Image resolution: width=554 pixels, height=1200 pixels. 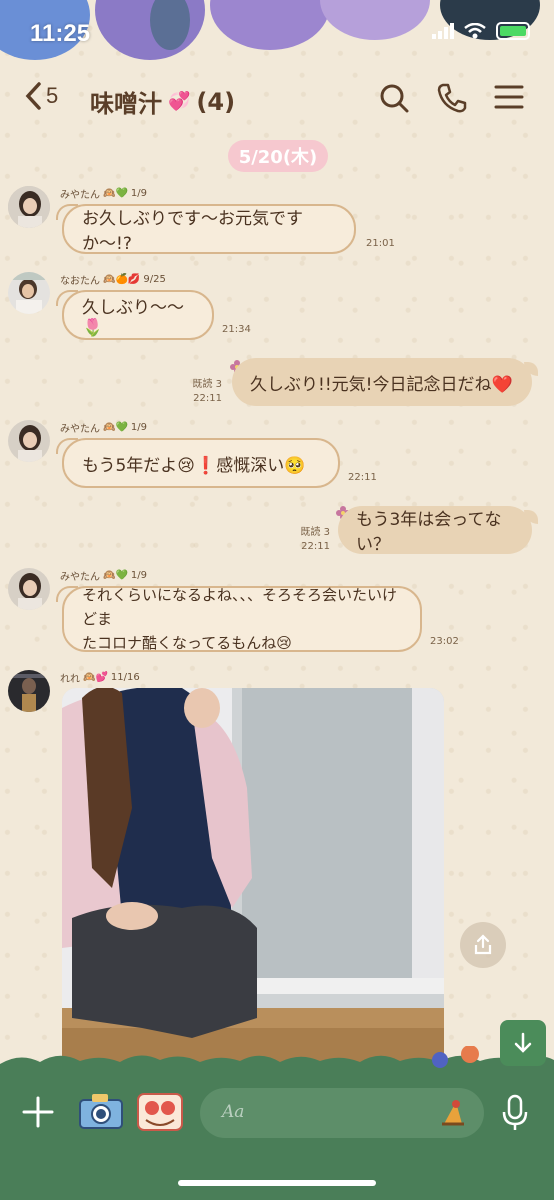 What do you see at coordinates (515, 1113) in the screenshot?
I see `microphone-icon` at bounding box center [515, 1113].